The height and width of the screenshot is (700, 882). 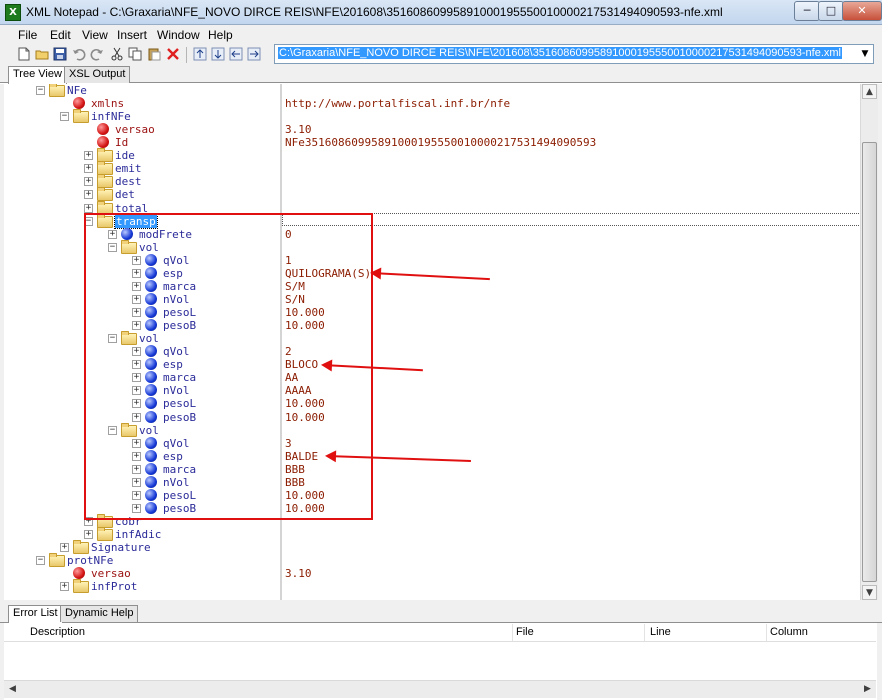 What do you see at coordinates (24, 54) in the screenshot?
I see `new-file-icon` at bounding box center [24, 54].